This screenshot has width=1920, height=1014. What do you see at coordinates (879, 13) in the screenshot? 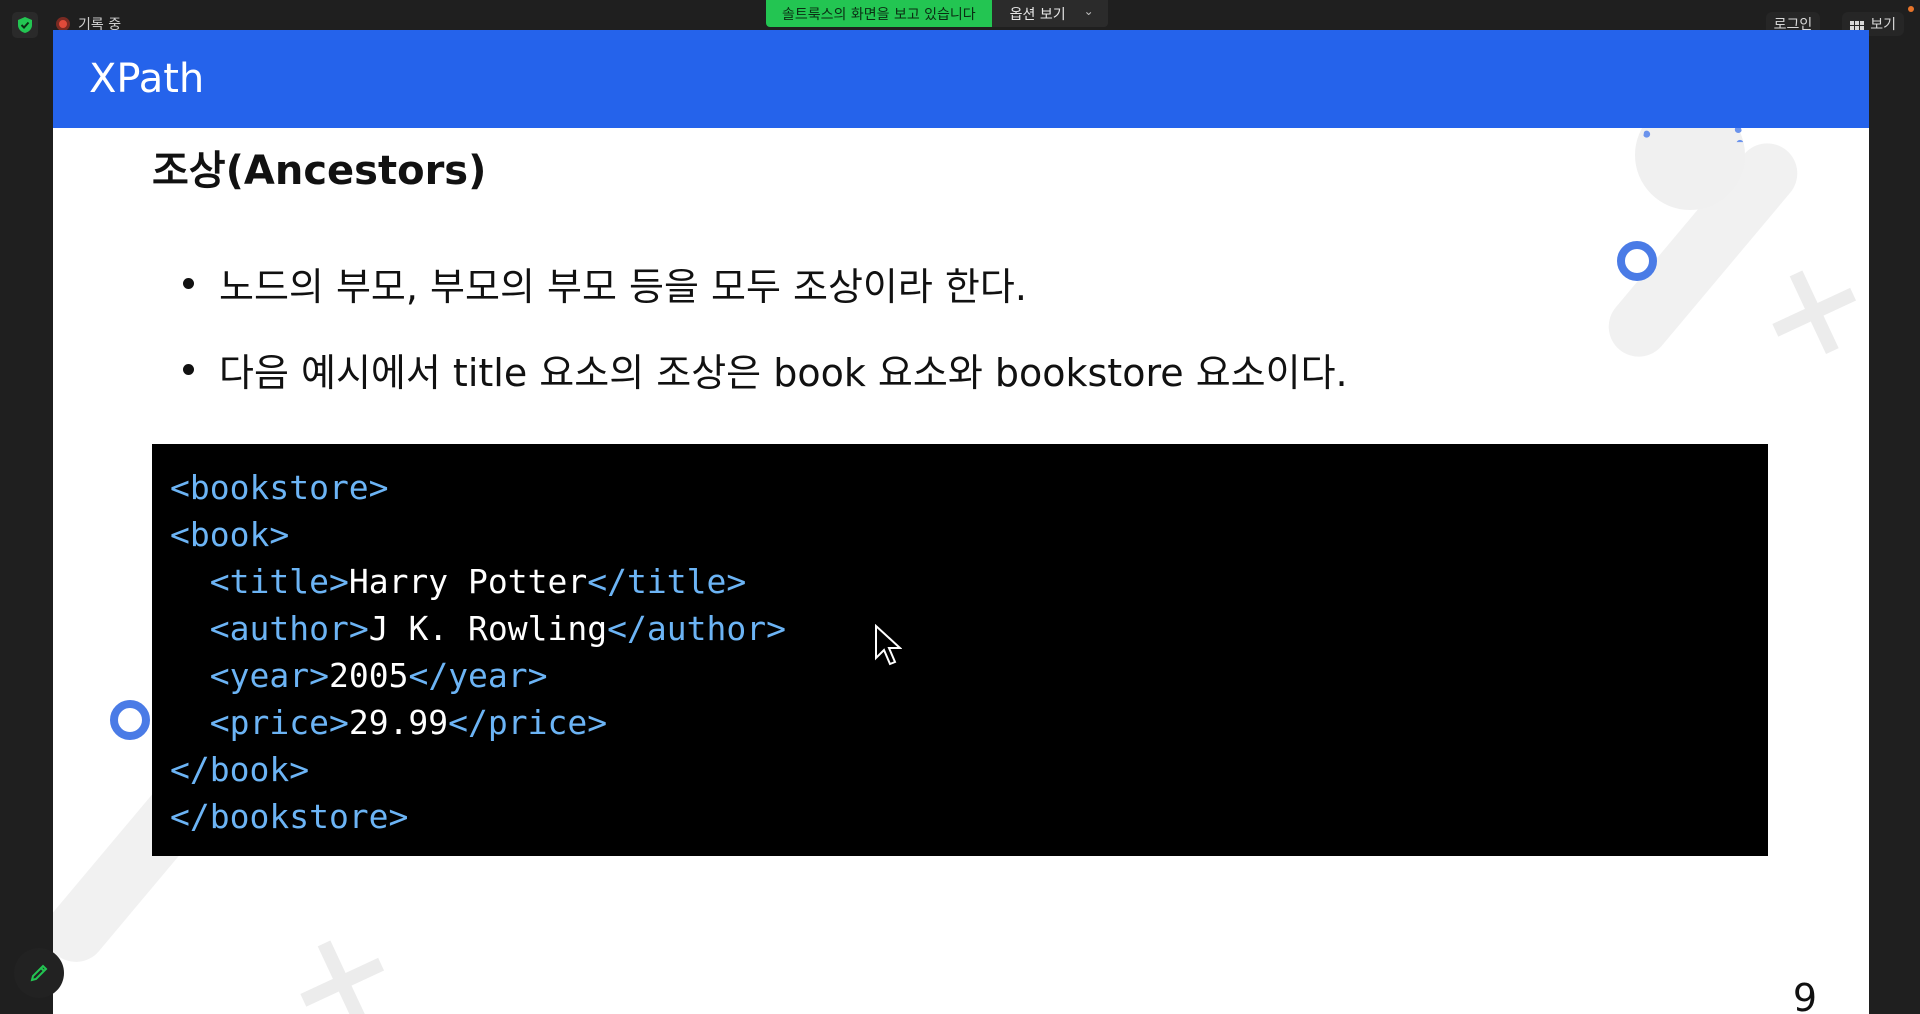
I see `share-notice: 솔트룩스의 화면을 보고 있습니다` at bounding box center [879, 13].